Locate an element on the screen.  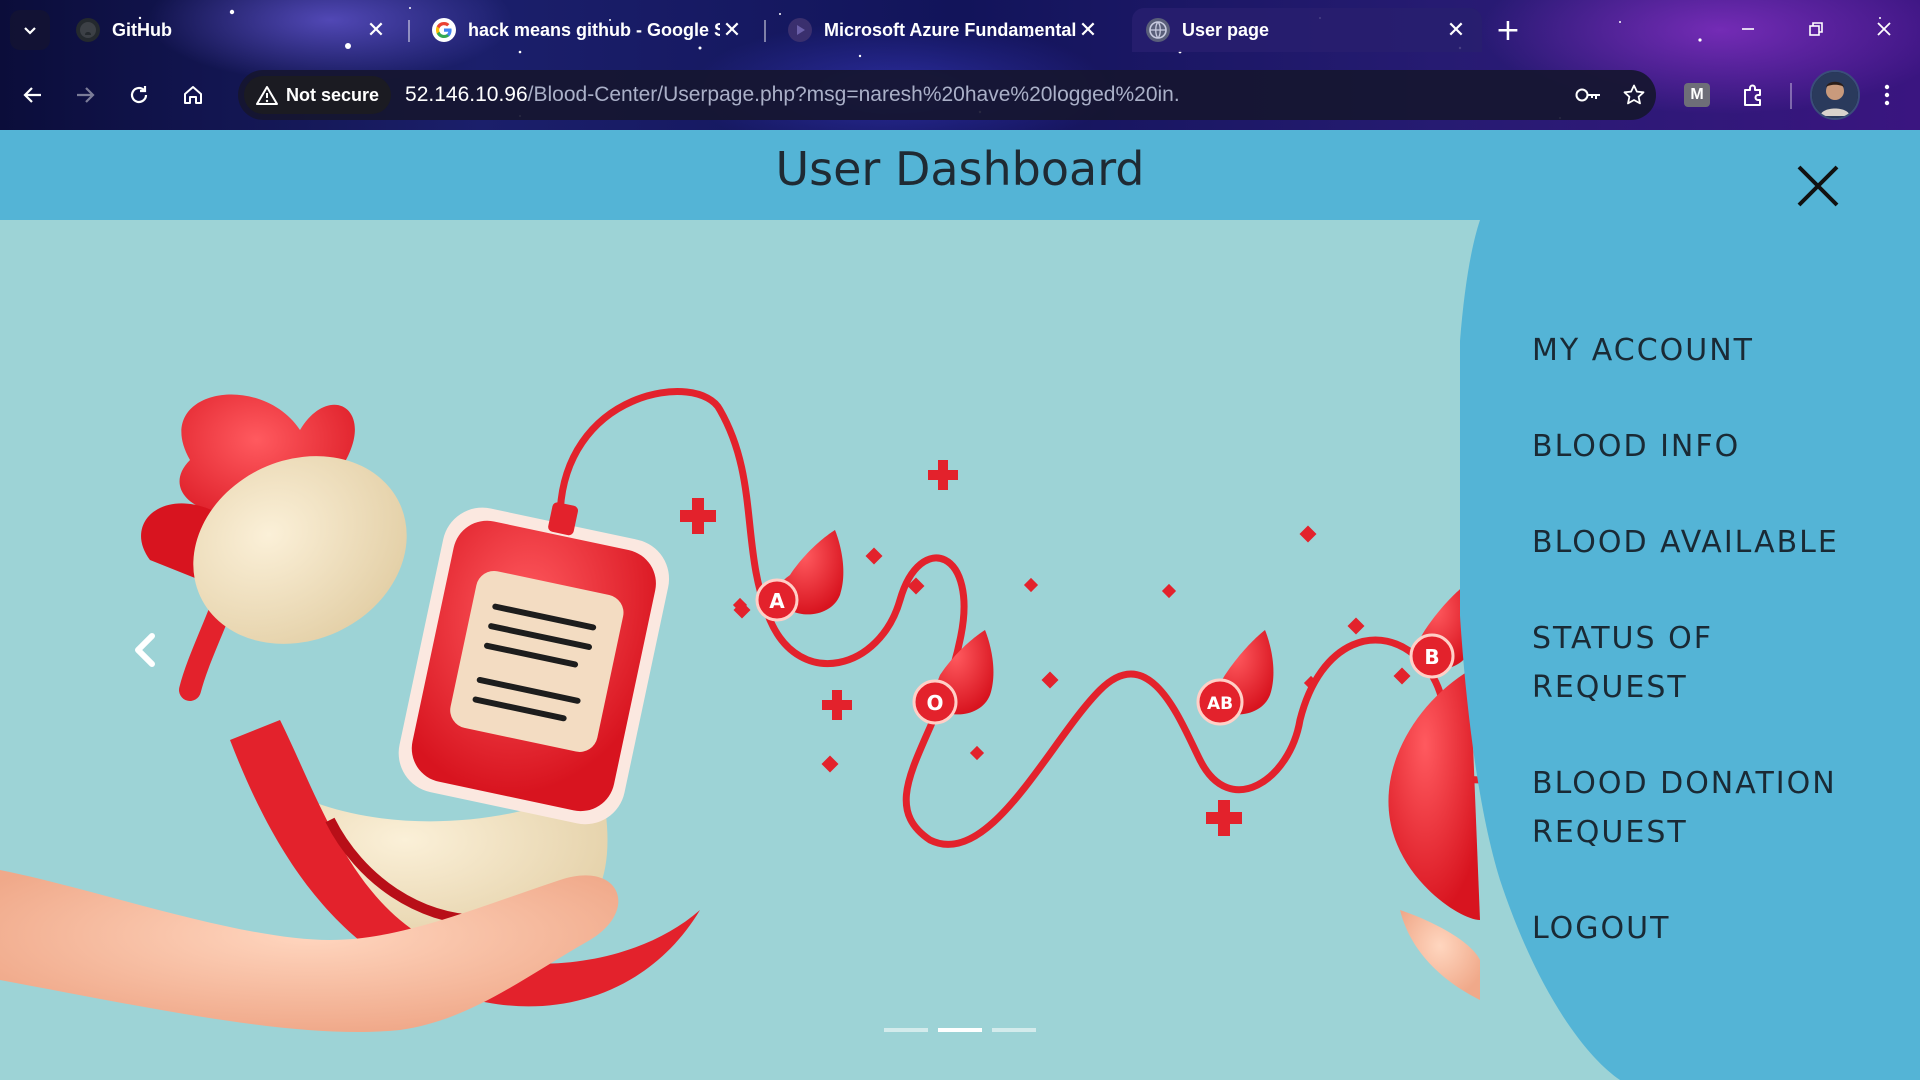
home-button is located at coordinates (193, 95).